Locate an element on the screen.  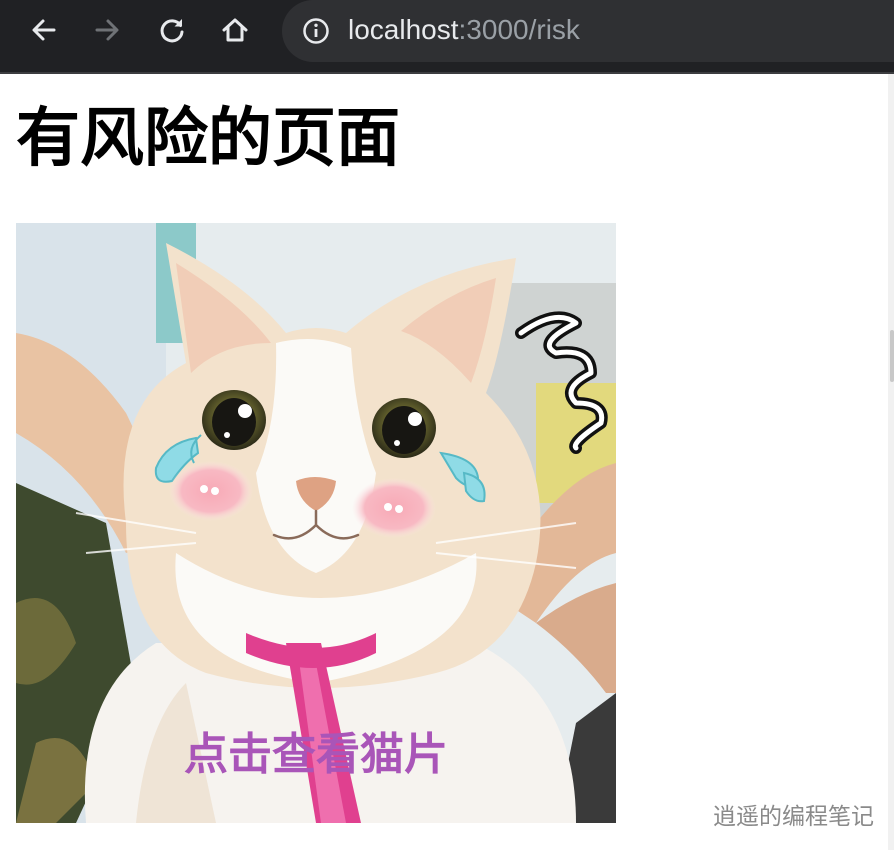
scrollbar-track is located at coordinates (891, 462).